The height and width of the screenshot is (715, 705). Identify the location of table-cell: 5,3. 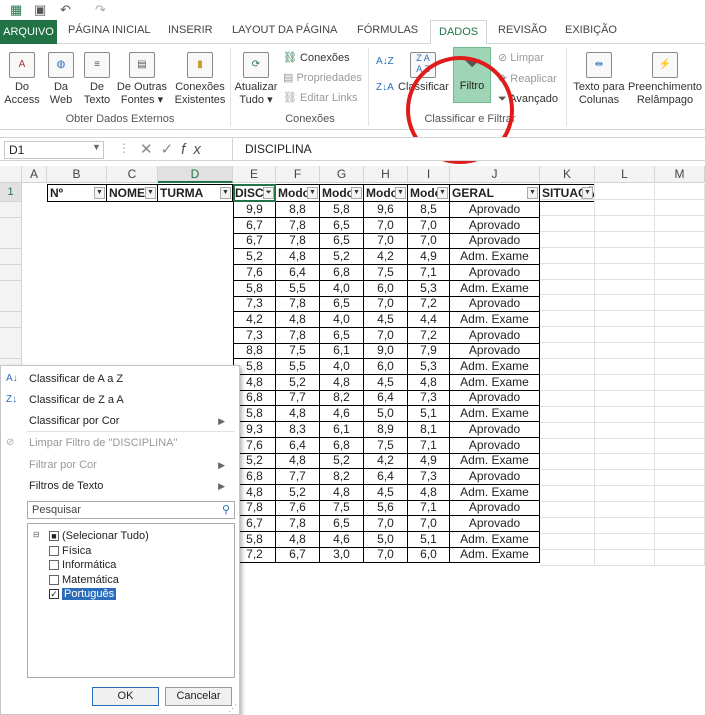
(429, 367).